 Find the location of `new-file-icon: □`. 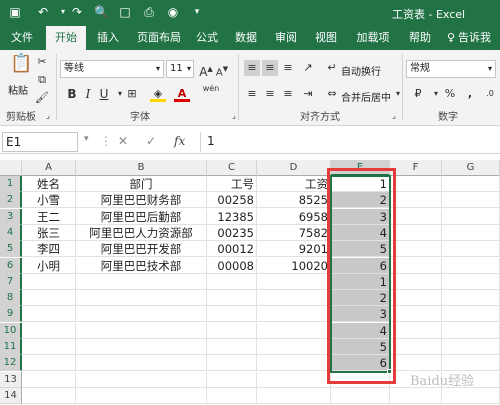

new-file-icon: □ is located at coordinates (125, 12).